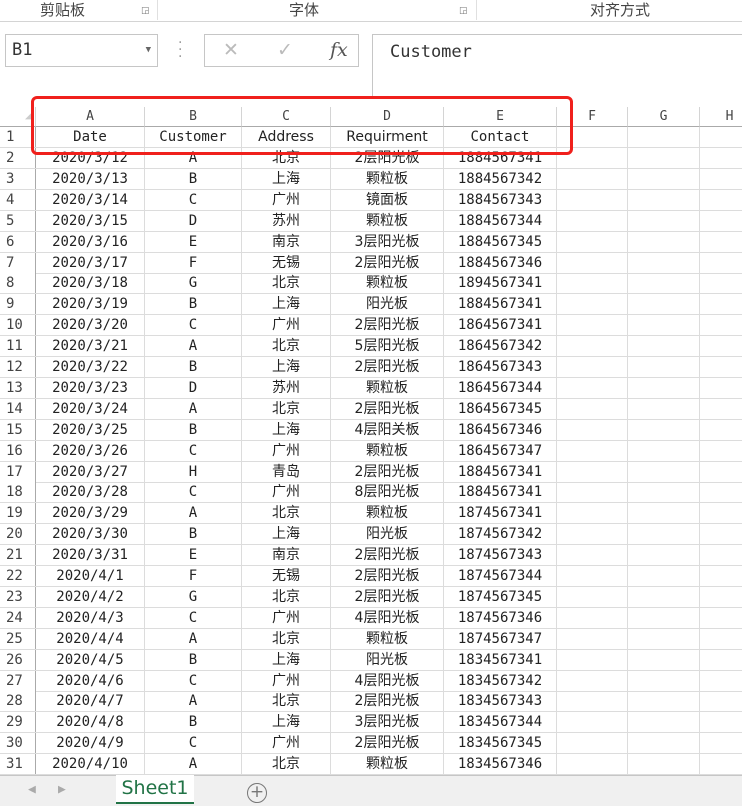  What do you see at coordinates (62, 789) in the screenshot?
I see `scroll-right-icon: ▶` at bounding box center [62, 789].